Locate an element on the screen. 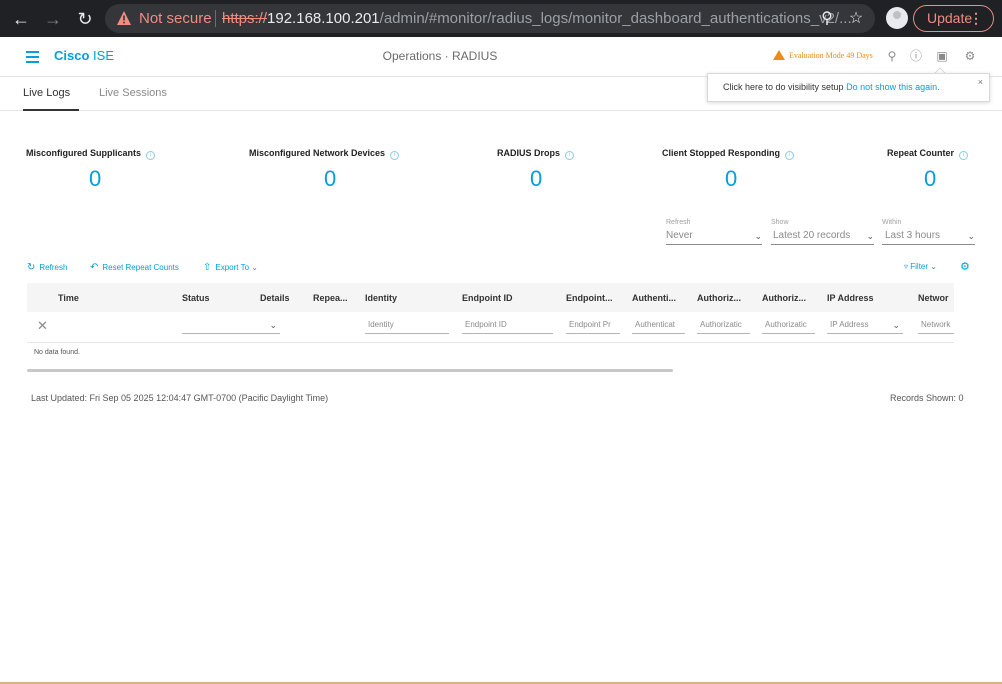 The height and width of the screenshot is (684, 1002). dashboard-icon: ▣ is located at coordinates (942, 56).